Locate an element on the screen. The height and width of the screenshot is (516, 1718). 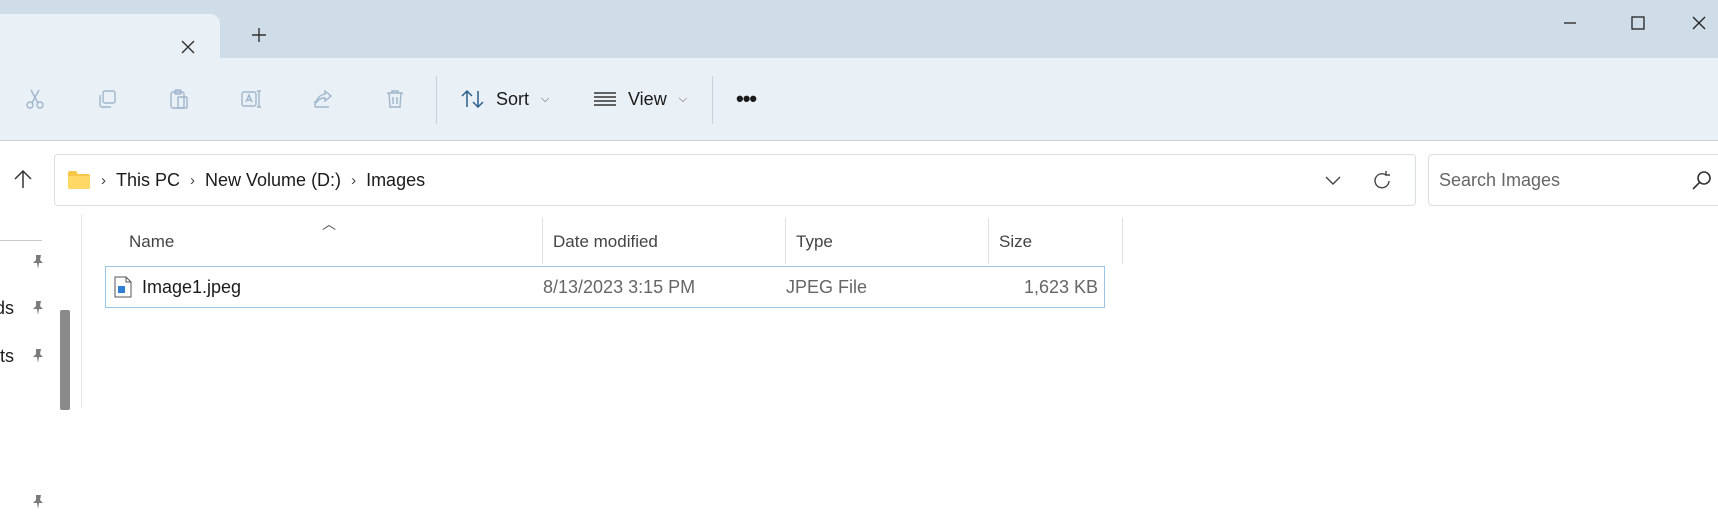
close-window-button is located at coordinates (1699, 23).